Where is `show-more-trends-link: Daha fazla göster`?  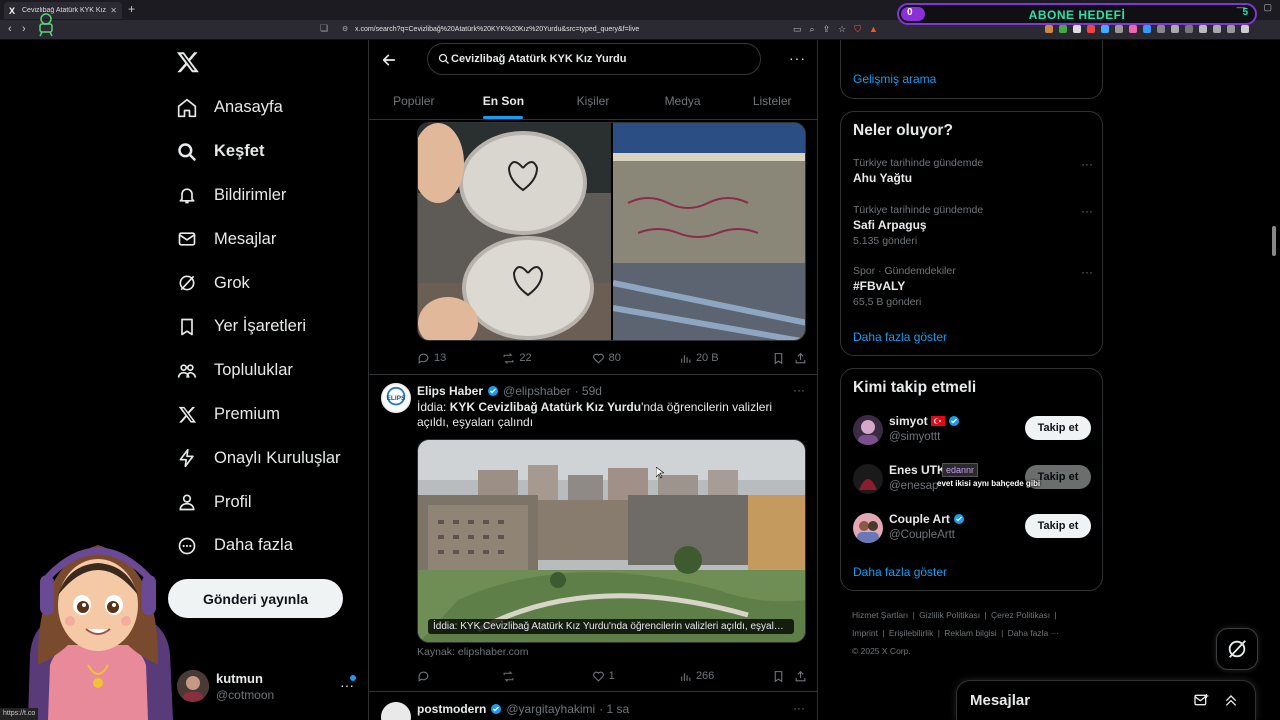
show-more-trends-link: Daha fazla göster is located at coordinates (900, 337).